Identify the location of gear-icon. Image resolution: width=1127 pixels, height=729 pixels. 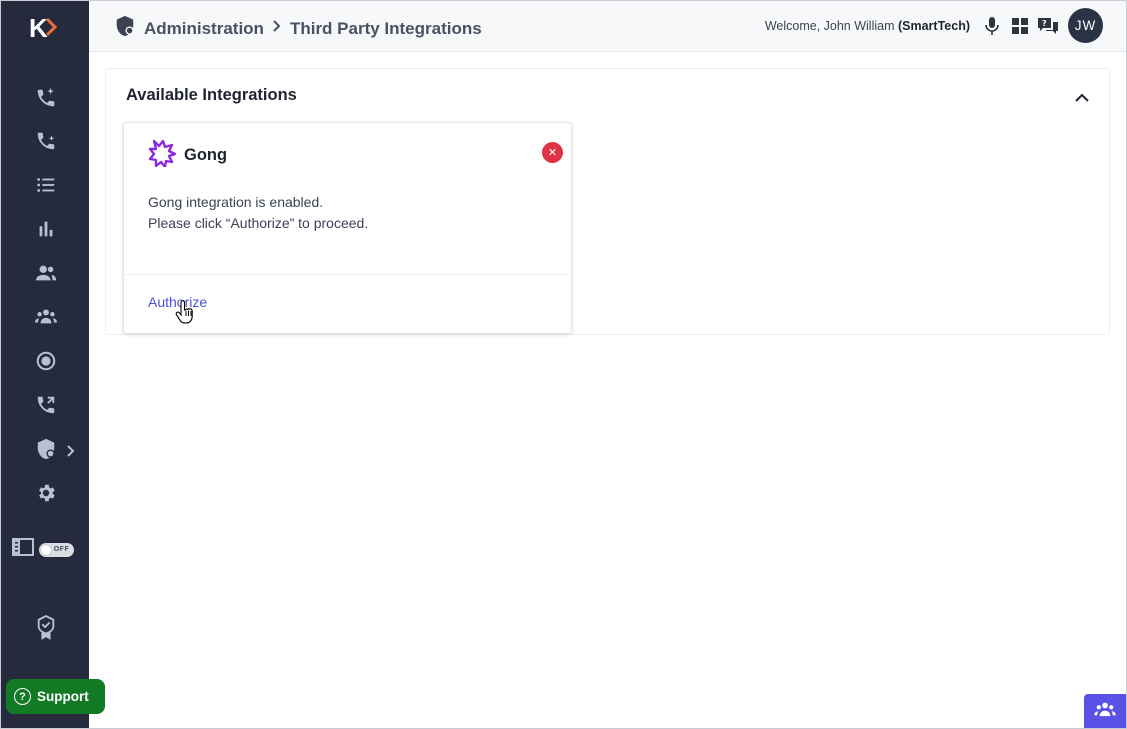
(46, 495).